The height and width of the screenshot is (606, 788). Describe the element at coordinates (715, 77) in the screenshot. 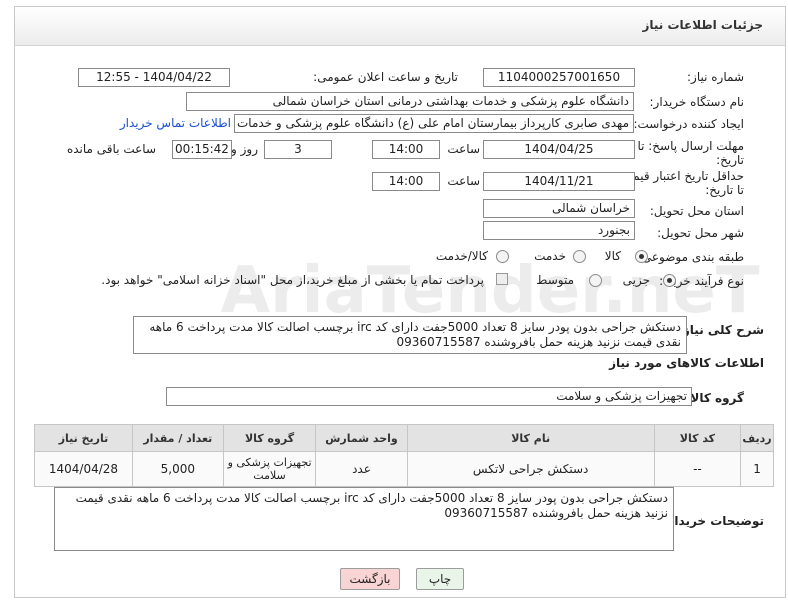

I see `need-number-label: شماره نیاز:` at that location.